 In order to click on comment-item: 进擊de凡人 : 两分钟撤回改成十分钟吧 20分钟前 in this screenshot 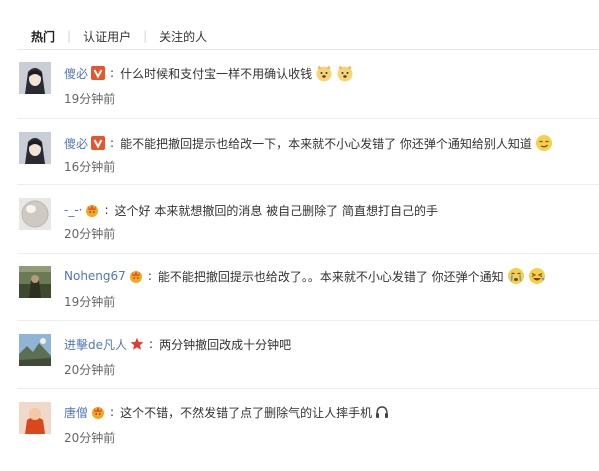, I will do `click(299, 368)`.